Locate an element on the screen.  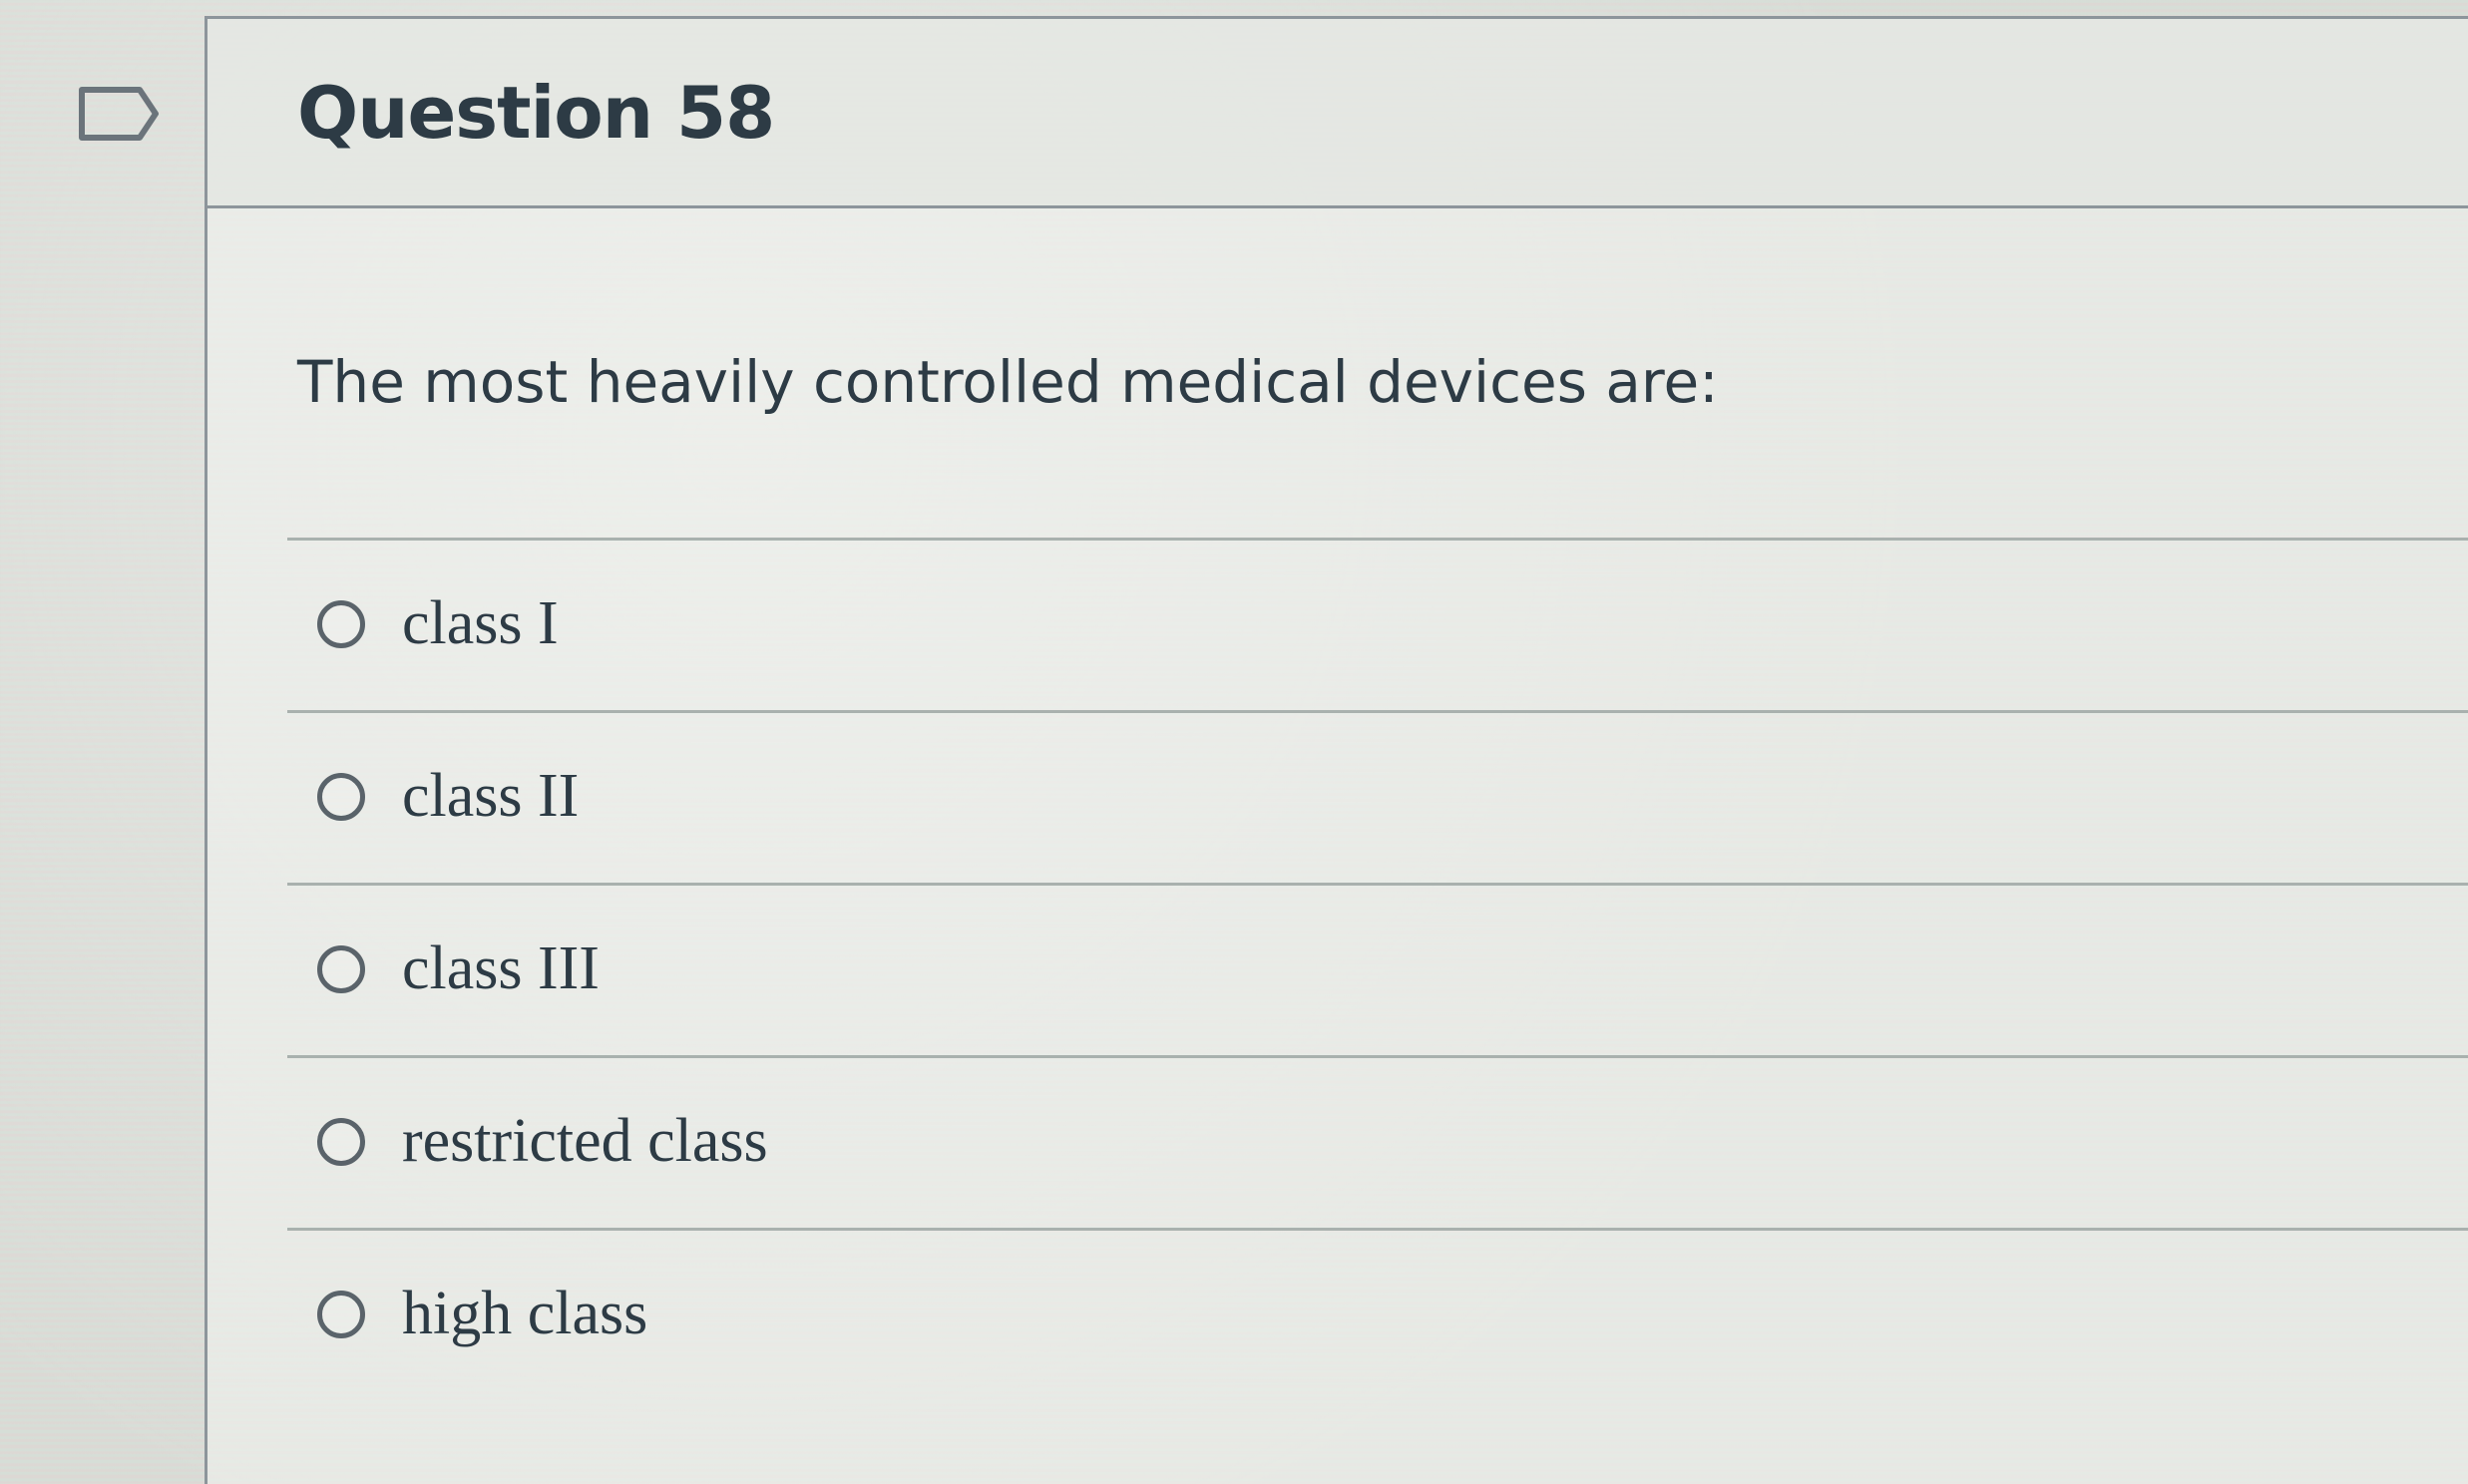
answer-option: restricted class is located at coordinates (1377, 1141).